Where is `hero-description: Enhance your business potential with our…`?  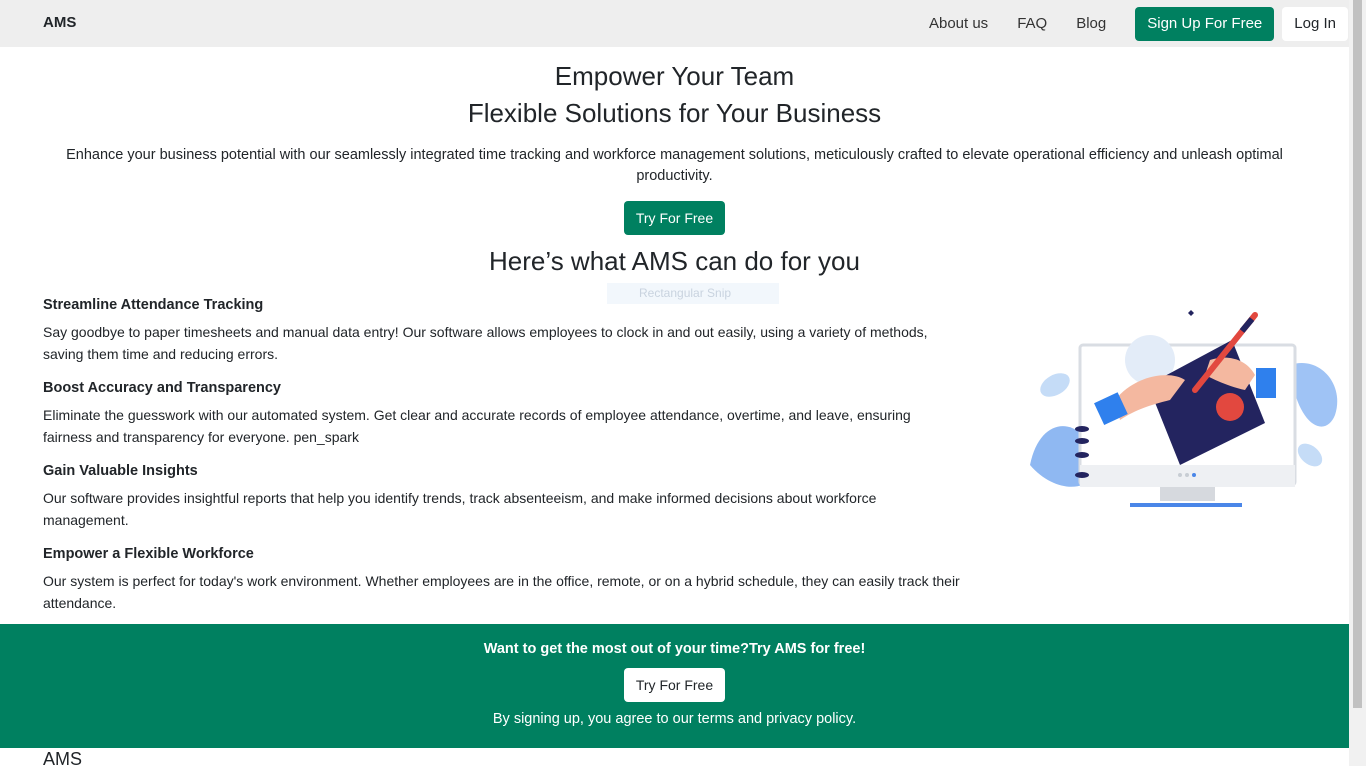
hero-description: Enhance your business potential with our… is located at coordinates (674, 165).